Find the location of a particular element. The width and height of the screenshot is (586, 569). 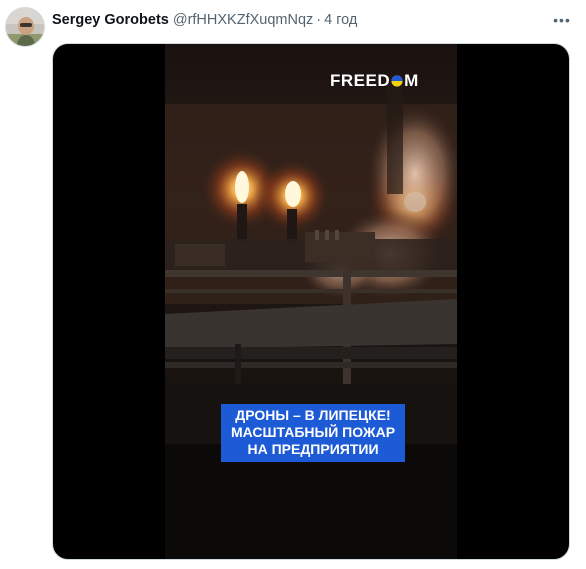

tweet-header: Sergey Gorobets @rfHHXKZfXuqmNqz · 4 год is located at coordinates (204, 20).